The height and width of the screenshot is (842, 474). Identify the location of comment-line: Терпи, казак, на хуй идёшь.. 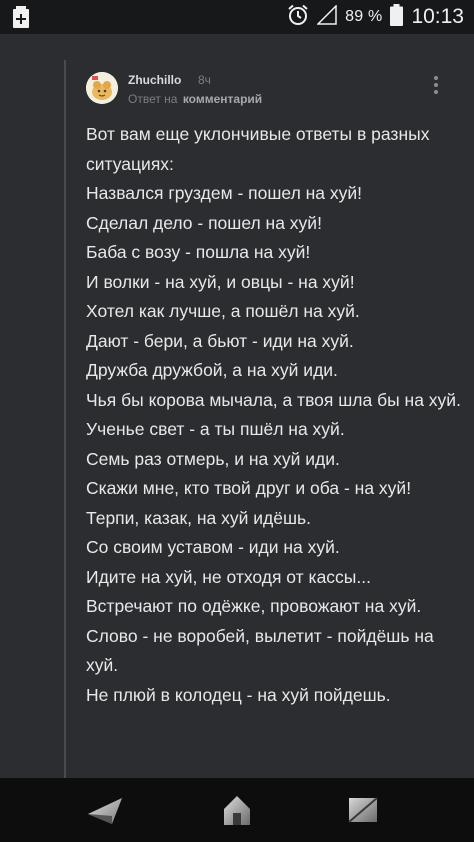
(198, 517).